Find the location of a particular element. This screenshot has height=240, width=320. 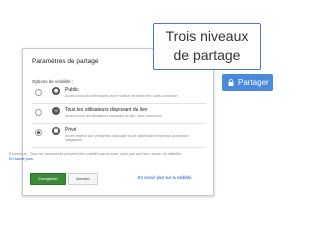

callout-box: Trois niveaux de partage is located at coordinates (207, 46).